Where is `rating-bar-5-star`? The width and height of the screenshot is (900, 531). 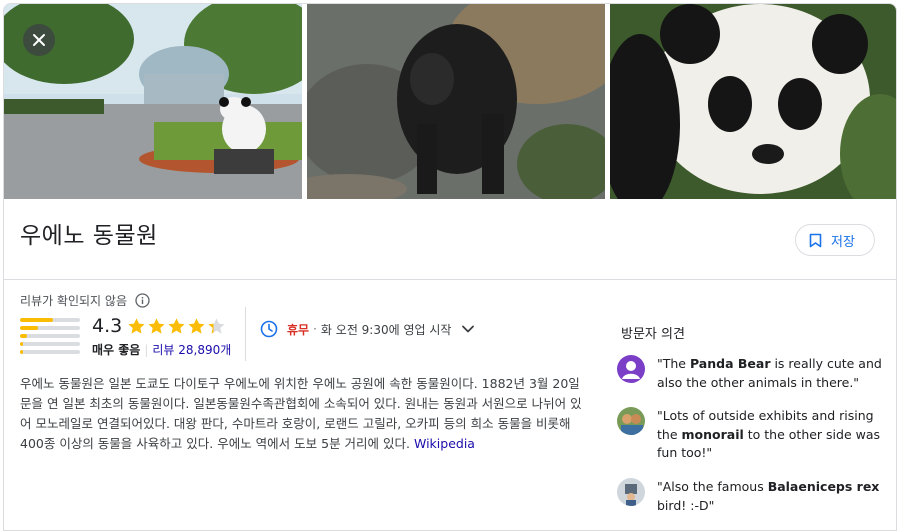 rating-bar-5-star is located at coordinates (50, 320).